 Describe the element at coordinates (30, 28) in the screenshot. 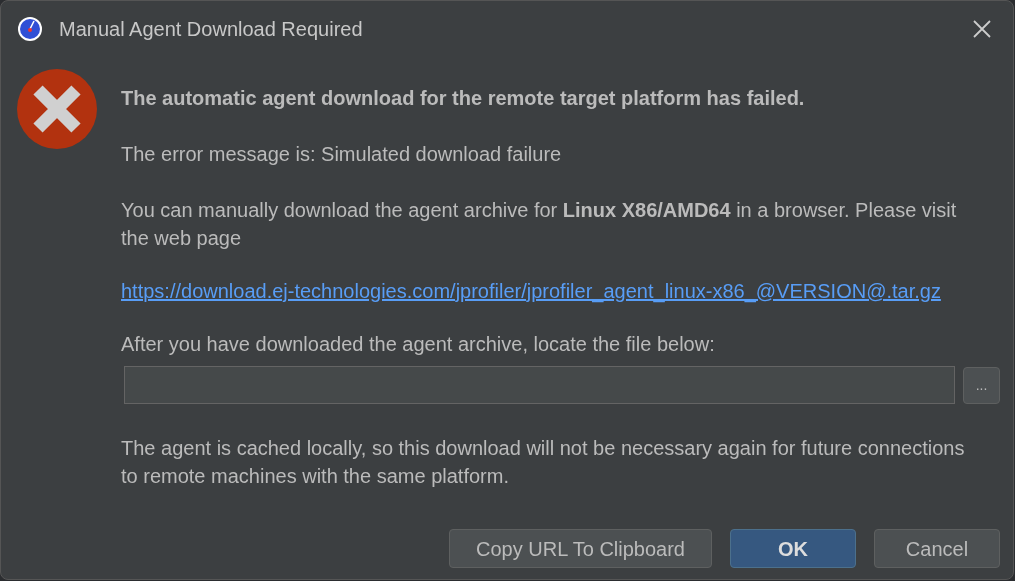

I see `gauge-icon` at that location.